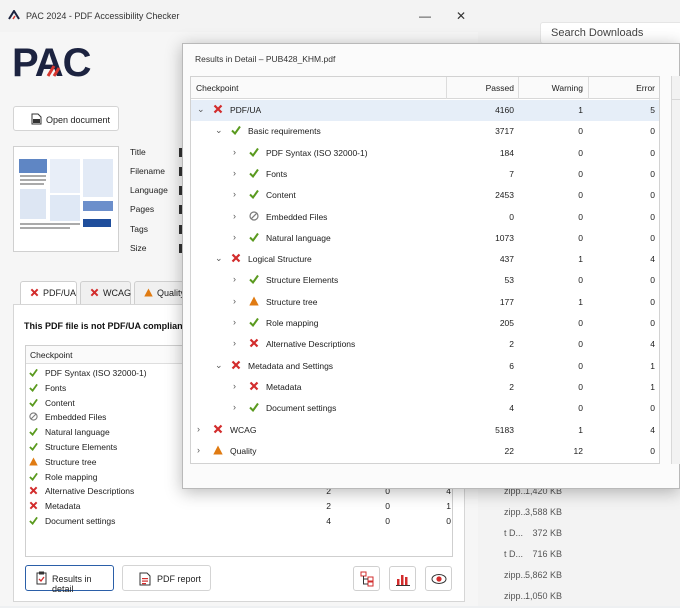  I want to click on tree-row: › WCAG 5183 1 4, so click(425, 430).